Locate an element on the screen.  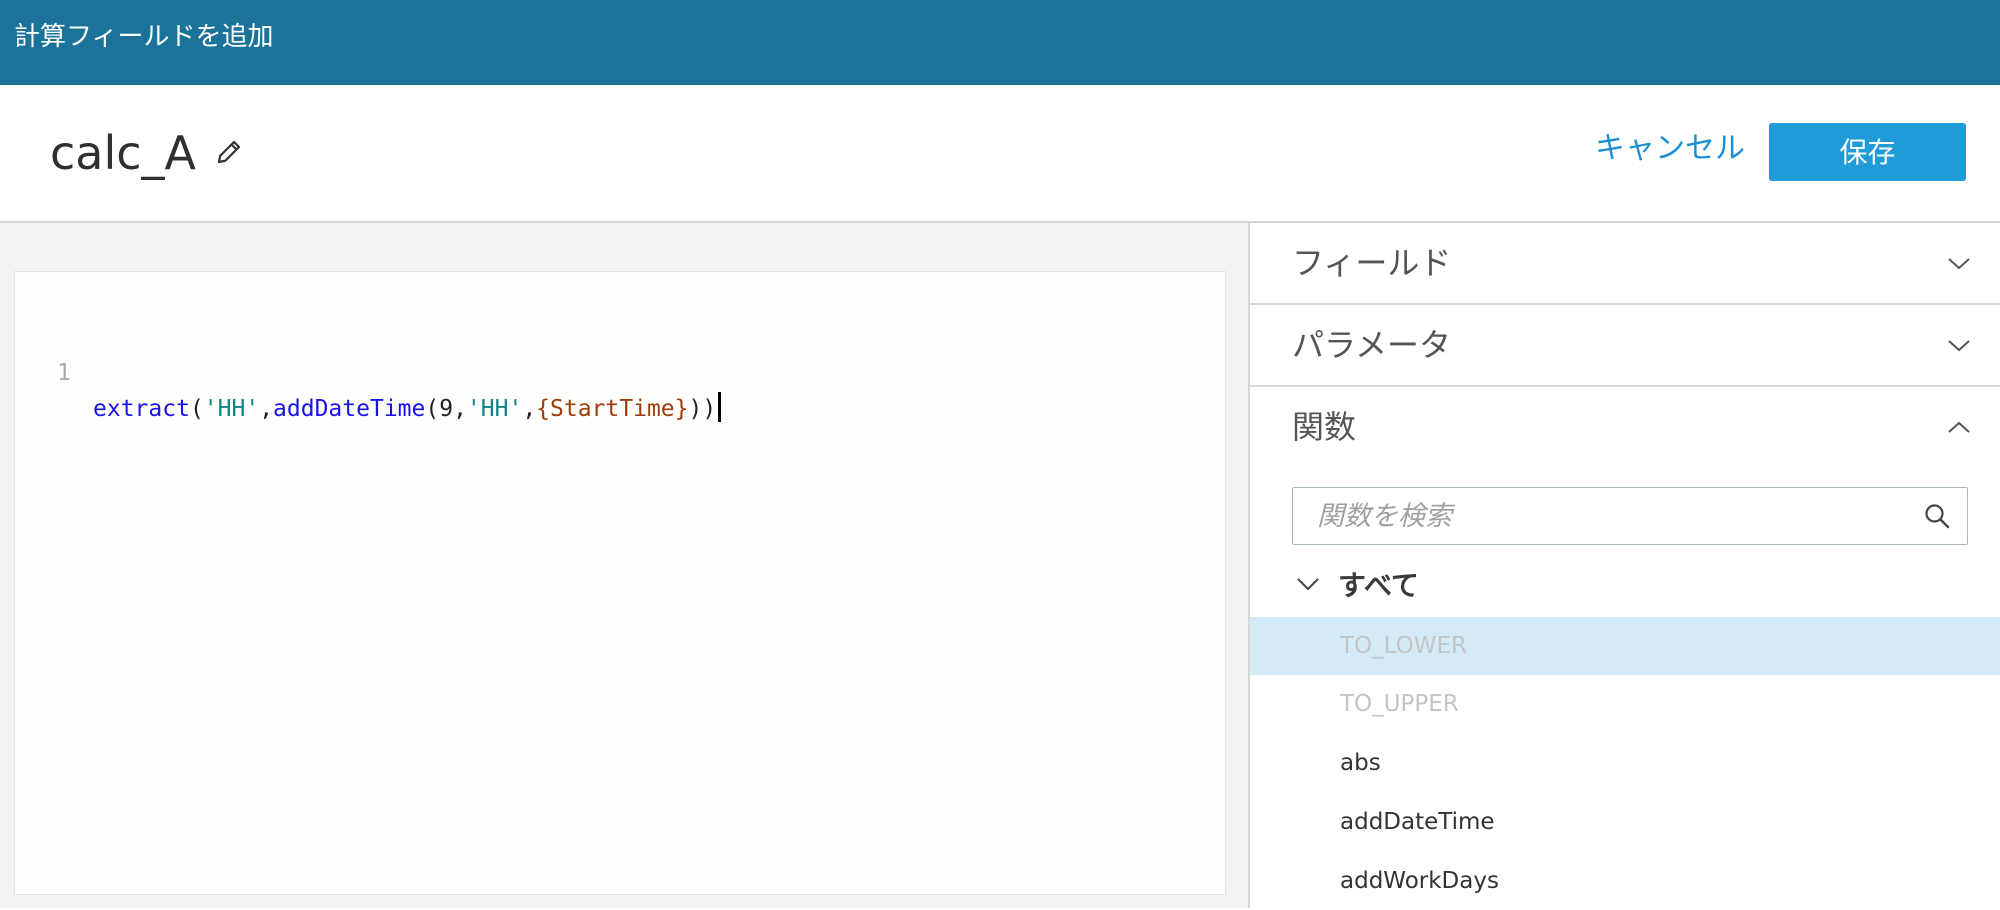
function-item-adddatetime: addDateTime is located at coordinates (1625, 822).